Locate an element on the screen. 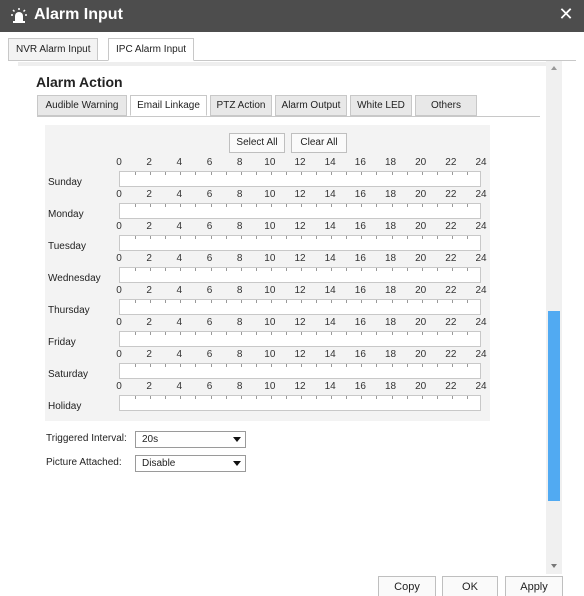  tab-ipc-alarm-input: IPC Alarm Input is located at coordinates (151, 49).